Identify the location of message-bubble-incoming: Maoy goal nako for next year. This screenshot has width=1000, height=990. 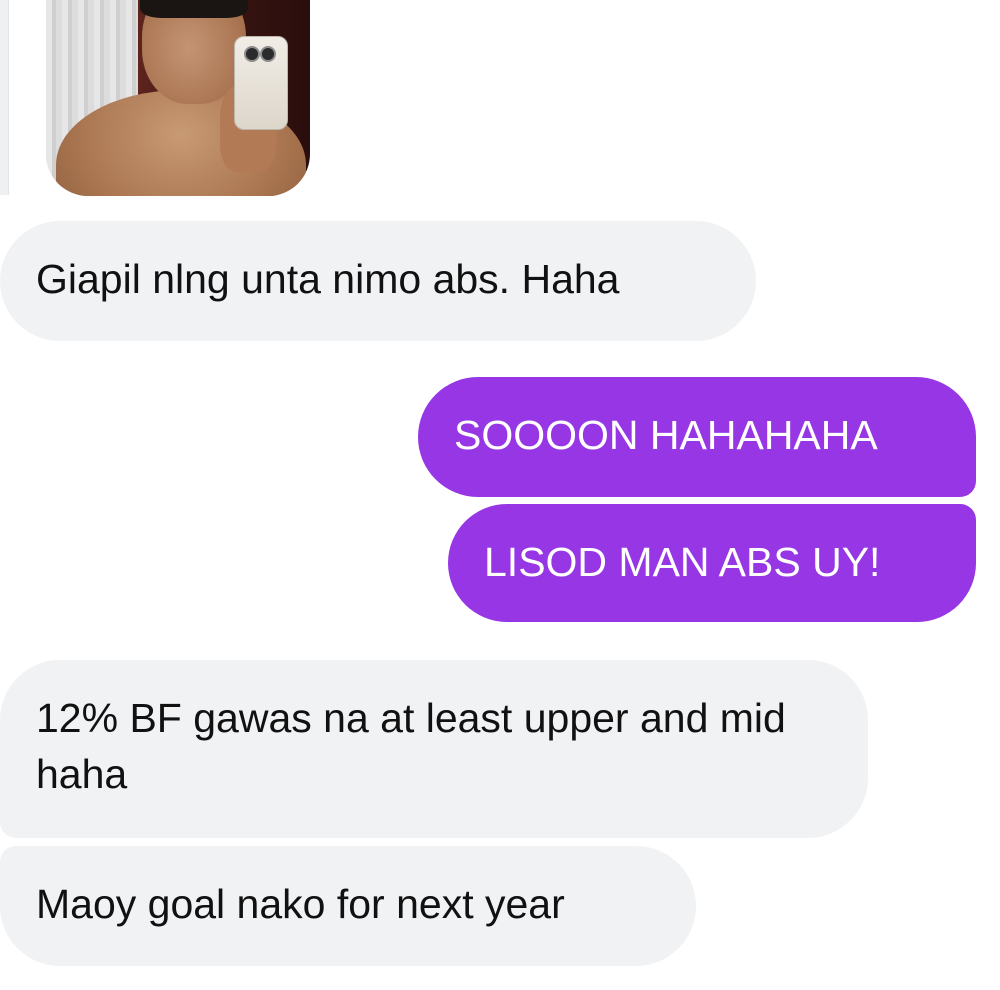
(348, 906).